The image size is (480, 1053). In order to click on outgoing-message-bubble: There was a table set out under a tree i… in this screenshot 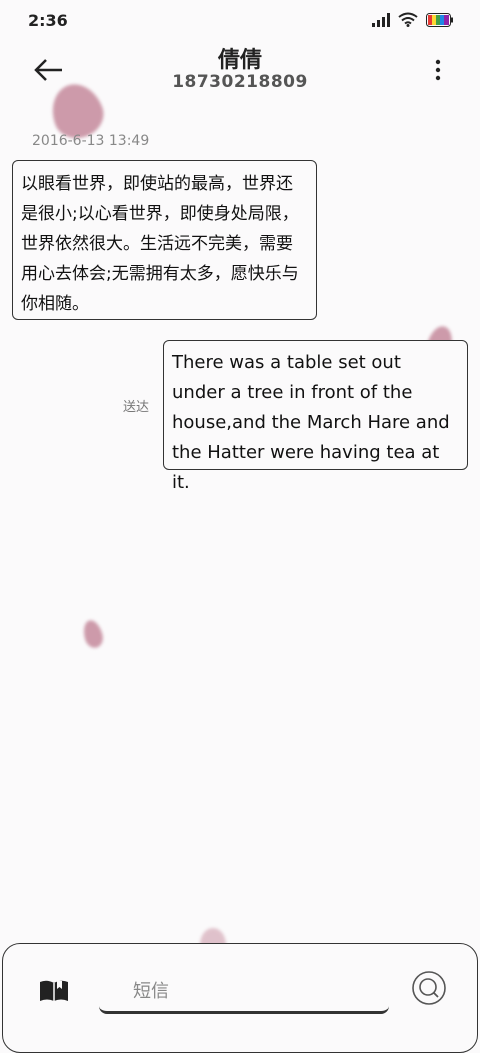, I will do `click(315, 416)`.